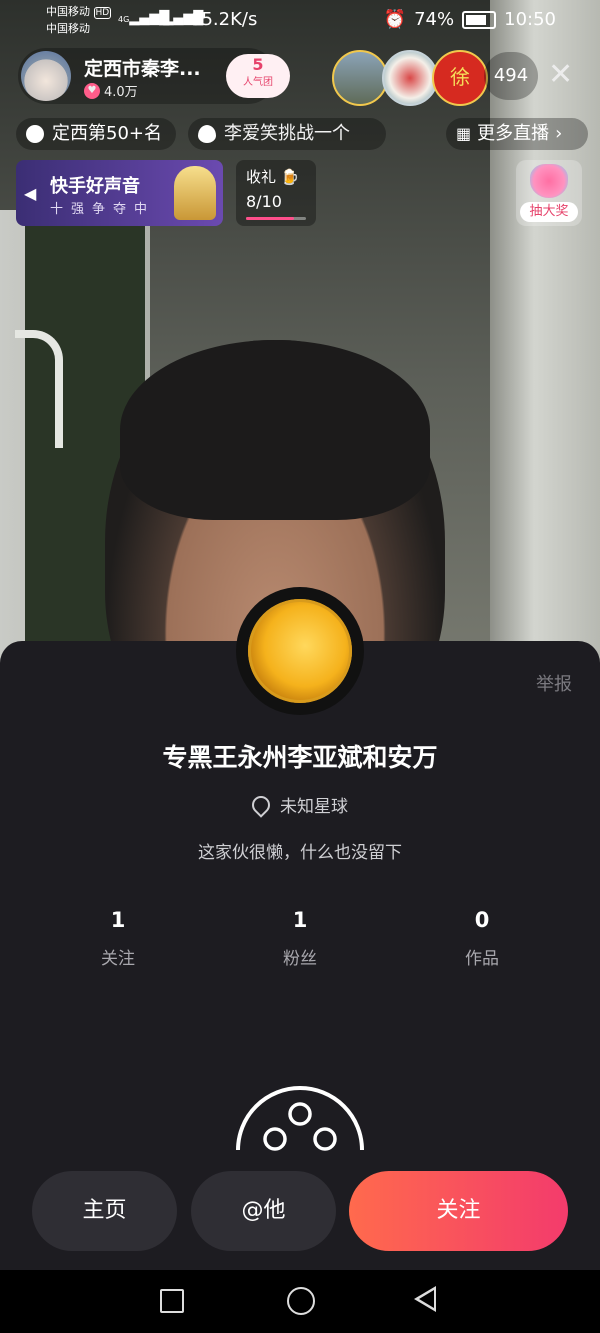 This screenshot has height=1333, width=600. What do you see at coordinates (258, 76) in the screenshot?
I see `fan-club-badge: 5 人气团` at bounding box center [258, 76].